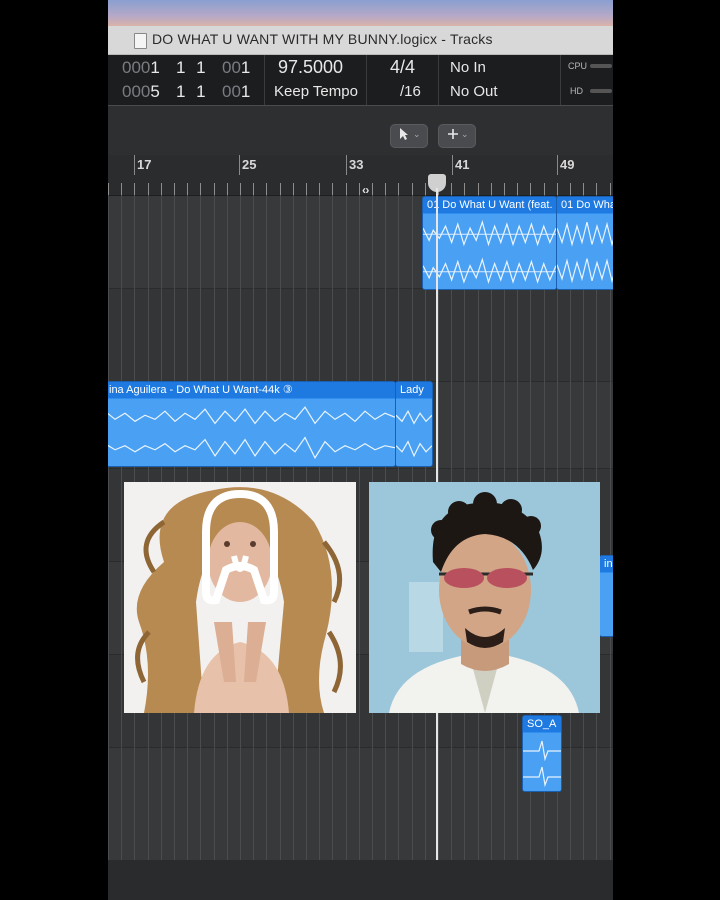 The width and height of the screenshot is (720, 900). Describe the element at coordinates (465, 134) in the screenshot. I see `chevron-down-icon: ⌄` at that location.